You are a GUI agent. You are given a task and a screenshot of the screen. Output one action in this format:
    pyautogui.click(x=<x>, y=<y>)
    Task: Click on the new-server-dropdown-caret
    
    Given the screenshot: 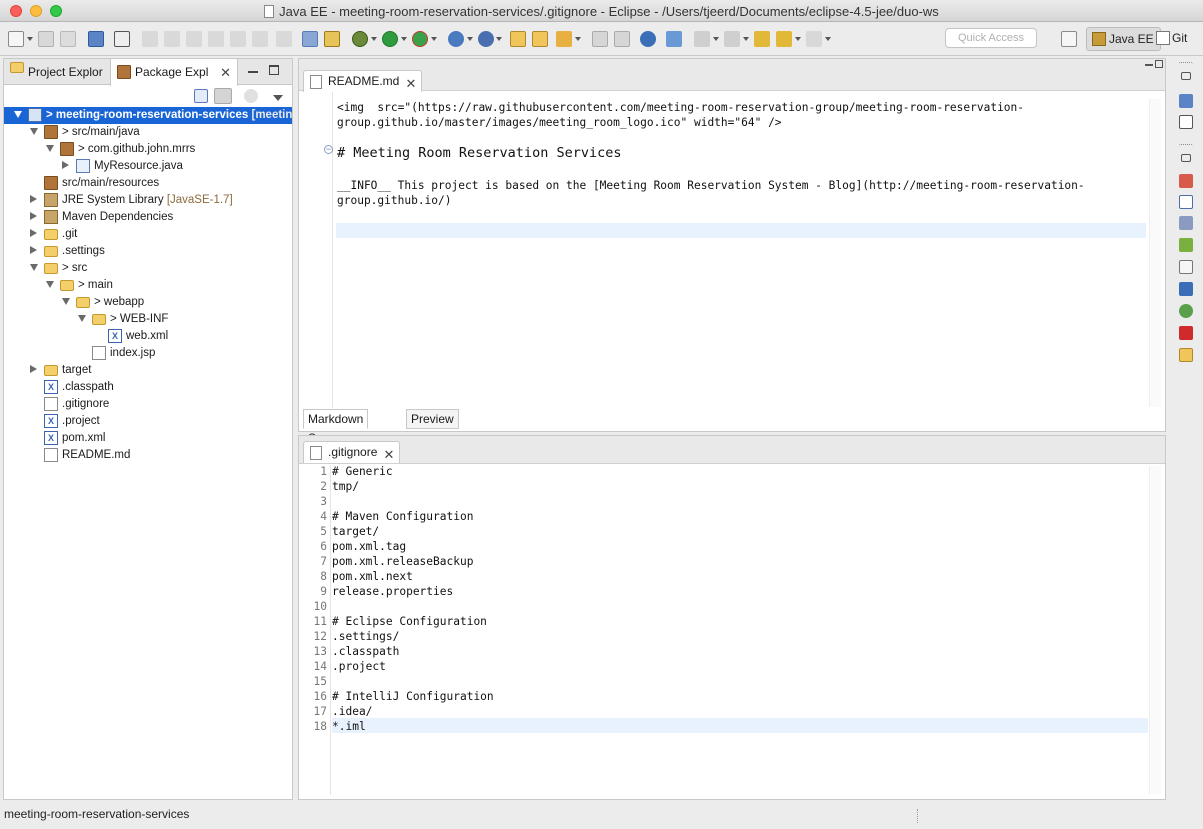 What is the action you would take?
    pyautogui.click(x=470, y=39)
    